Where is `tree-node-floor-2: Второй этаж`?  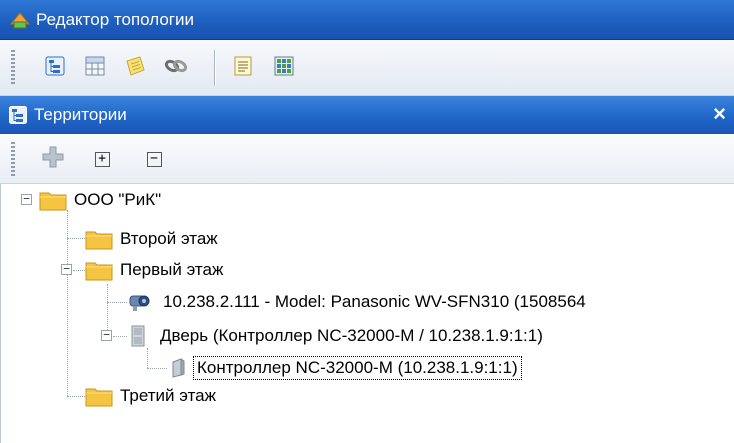 tree-node-floor-2: Второй этаж is located at coordinates (153, 239).